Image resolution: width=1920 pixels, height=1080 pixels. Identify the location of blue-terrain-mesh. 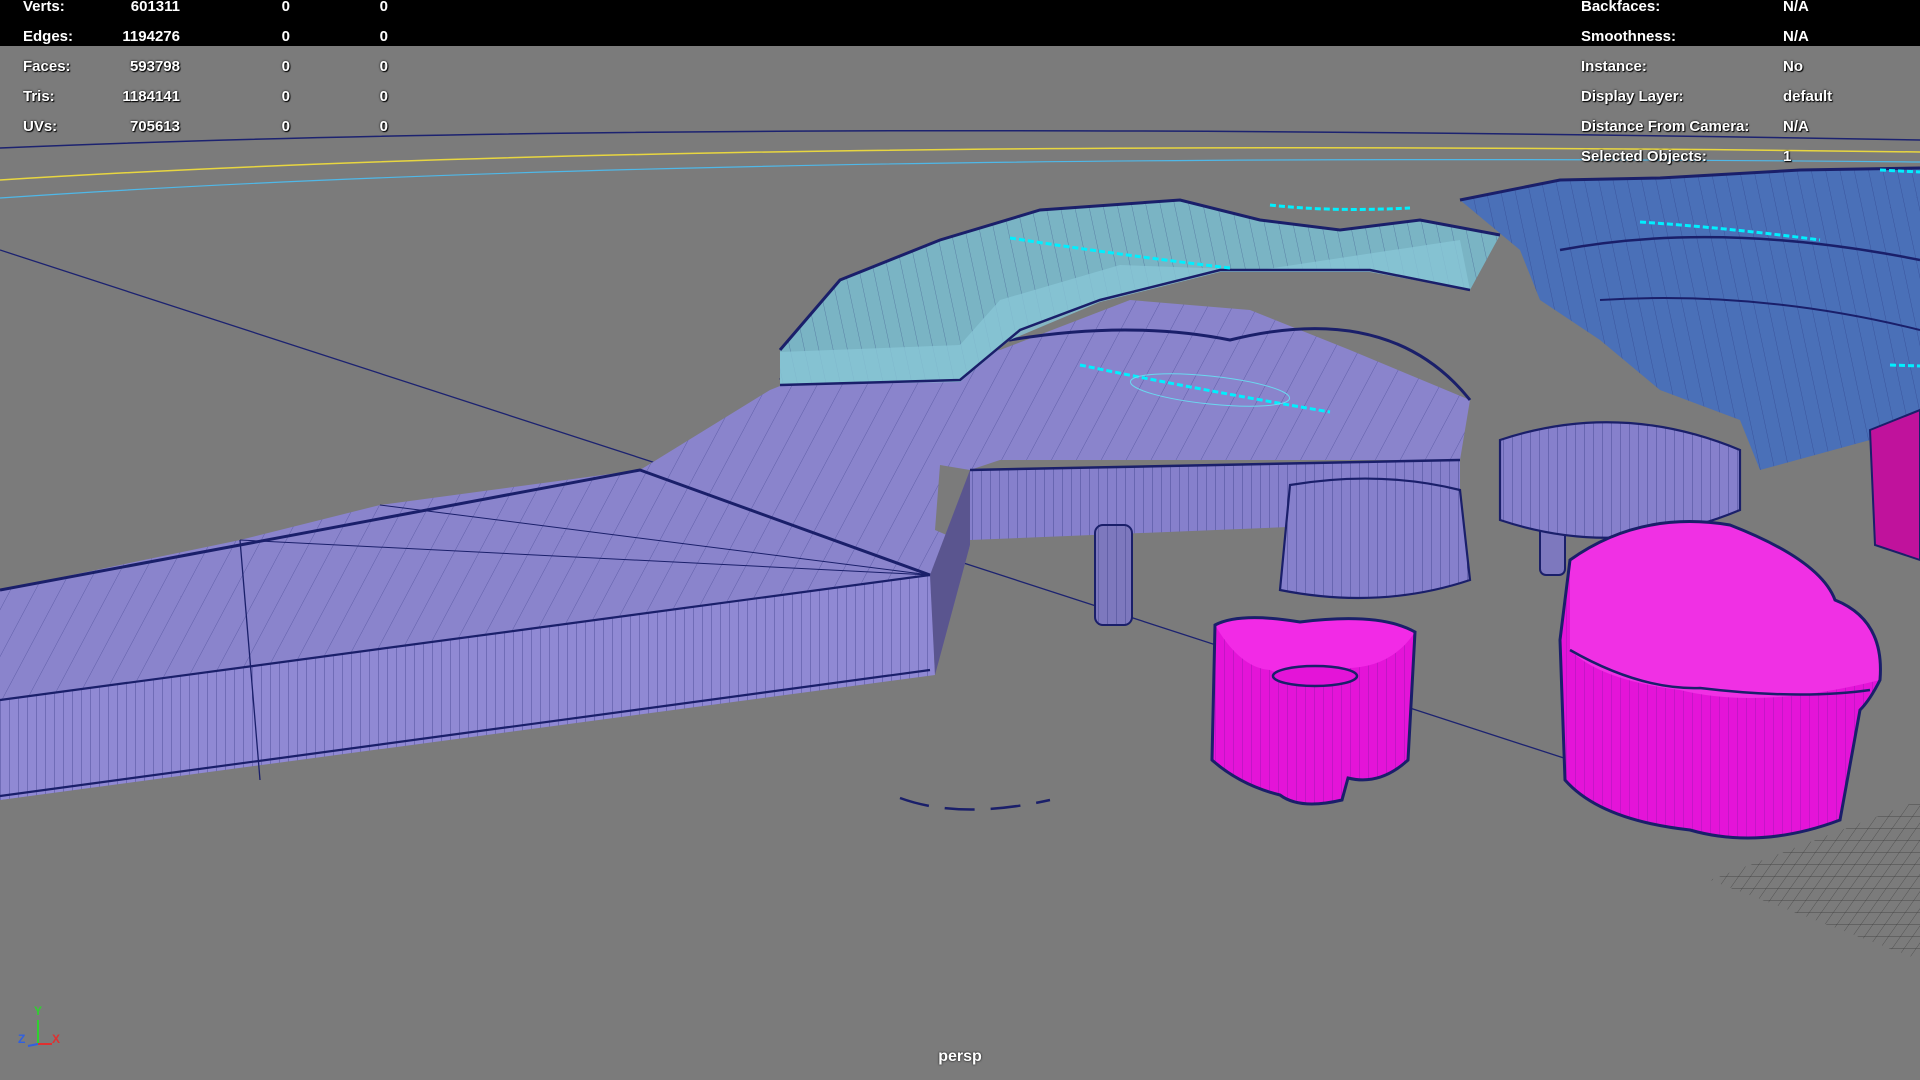
(1689, 318).